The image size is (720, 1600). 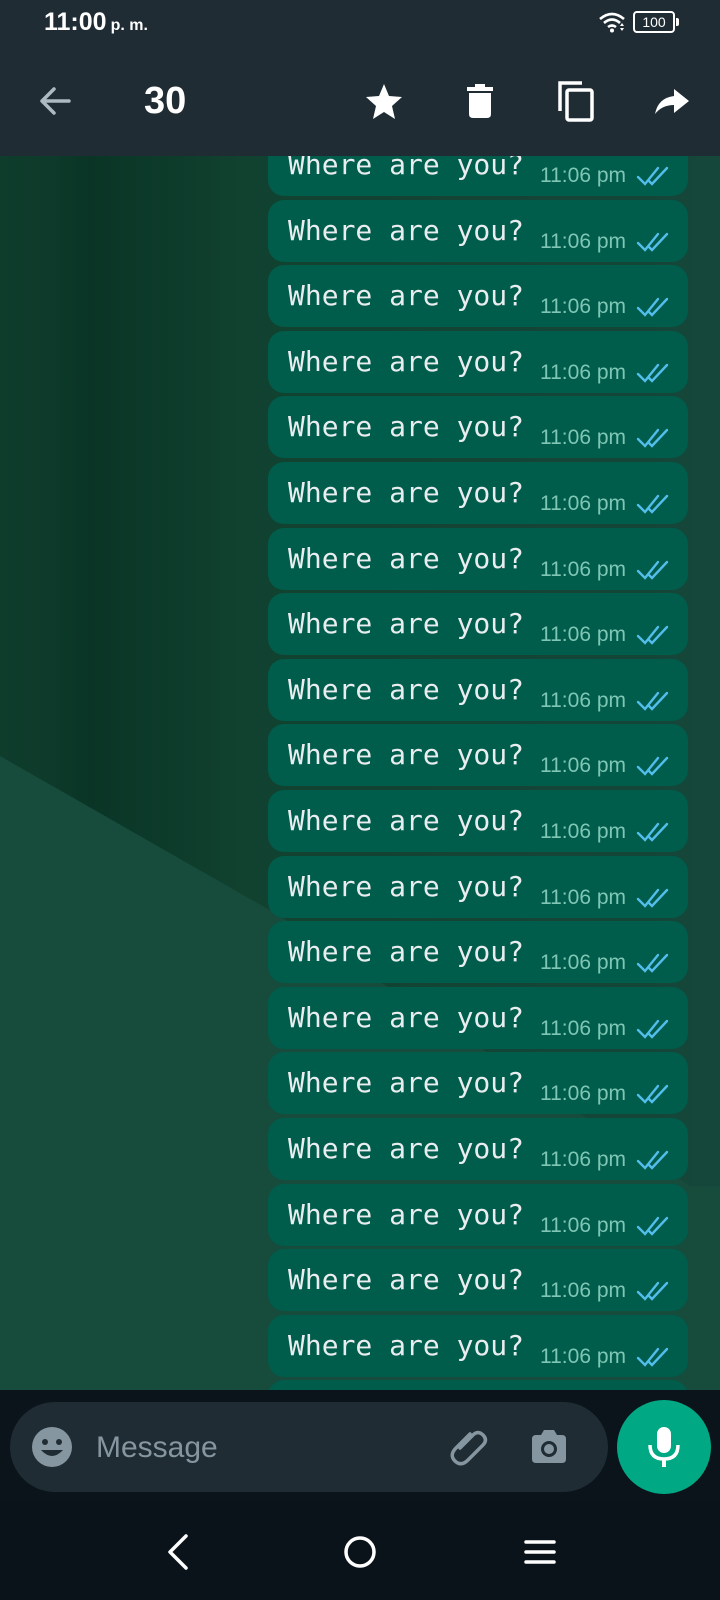 I want to click on battery-indicator: 100, so click(x=656, y=22).